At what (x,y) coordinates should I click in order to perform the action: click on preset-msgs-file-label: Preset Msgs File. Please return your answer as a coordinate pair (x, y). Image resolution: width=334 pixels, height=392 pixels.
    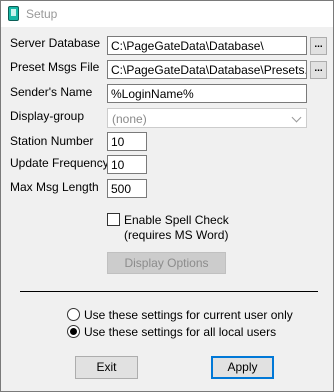
    Looking at the image, I should click on (55, 67).